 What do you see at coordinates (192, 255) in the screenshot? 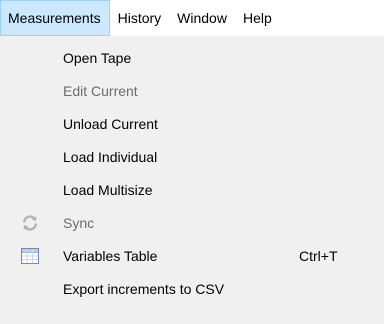
I see `menu-item-variables-table: Variables Table Ctrl+T` at bounding box center [192, 255].